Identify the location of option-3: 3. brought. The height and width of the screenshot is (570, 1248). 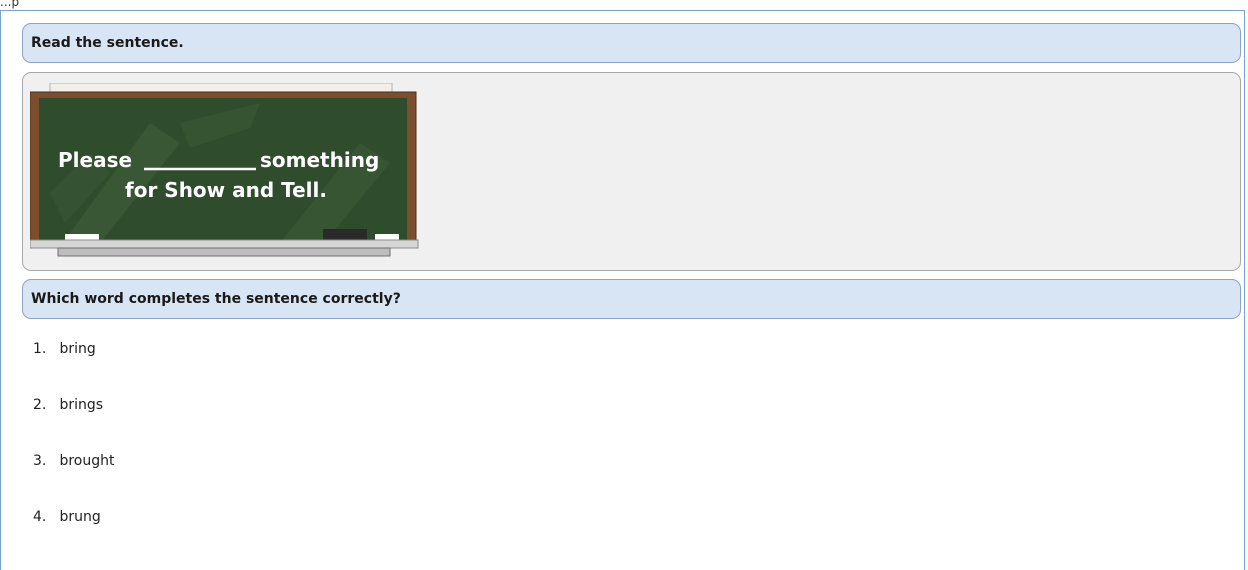
(73, 480).